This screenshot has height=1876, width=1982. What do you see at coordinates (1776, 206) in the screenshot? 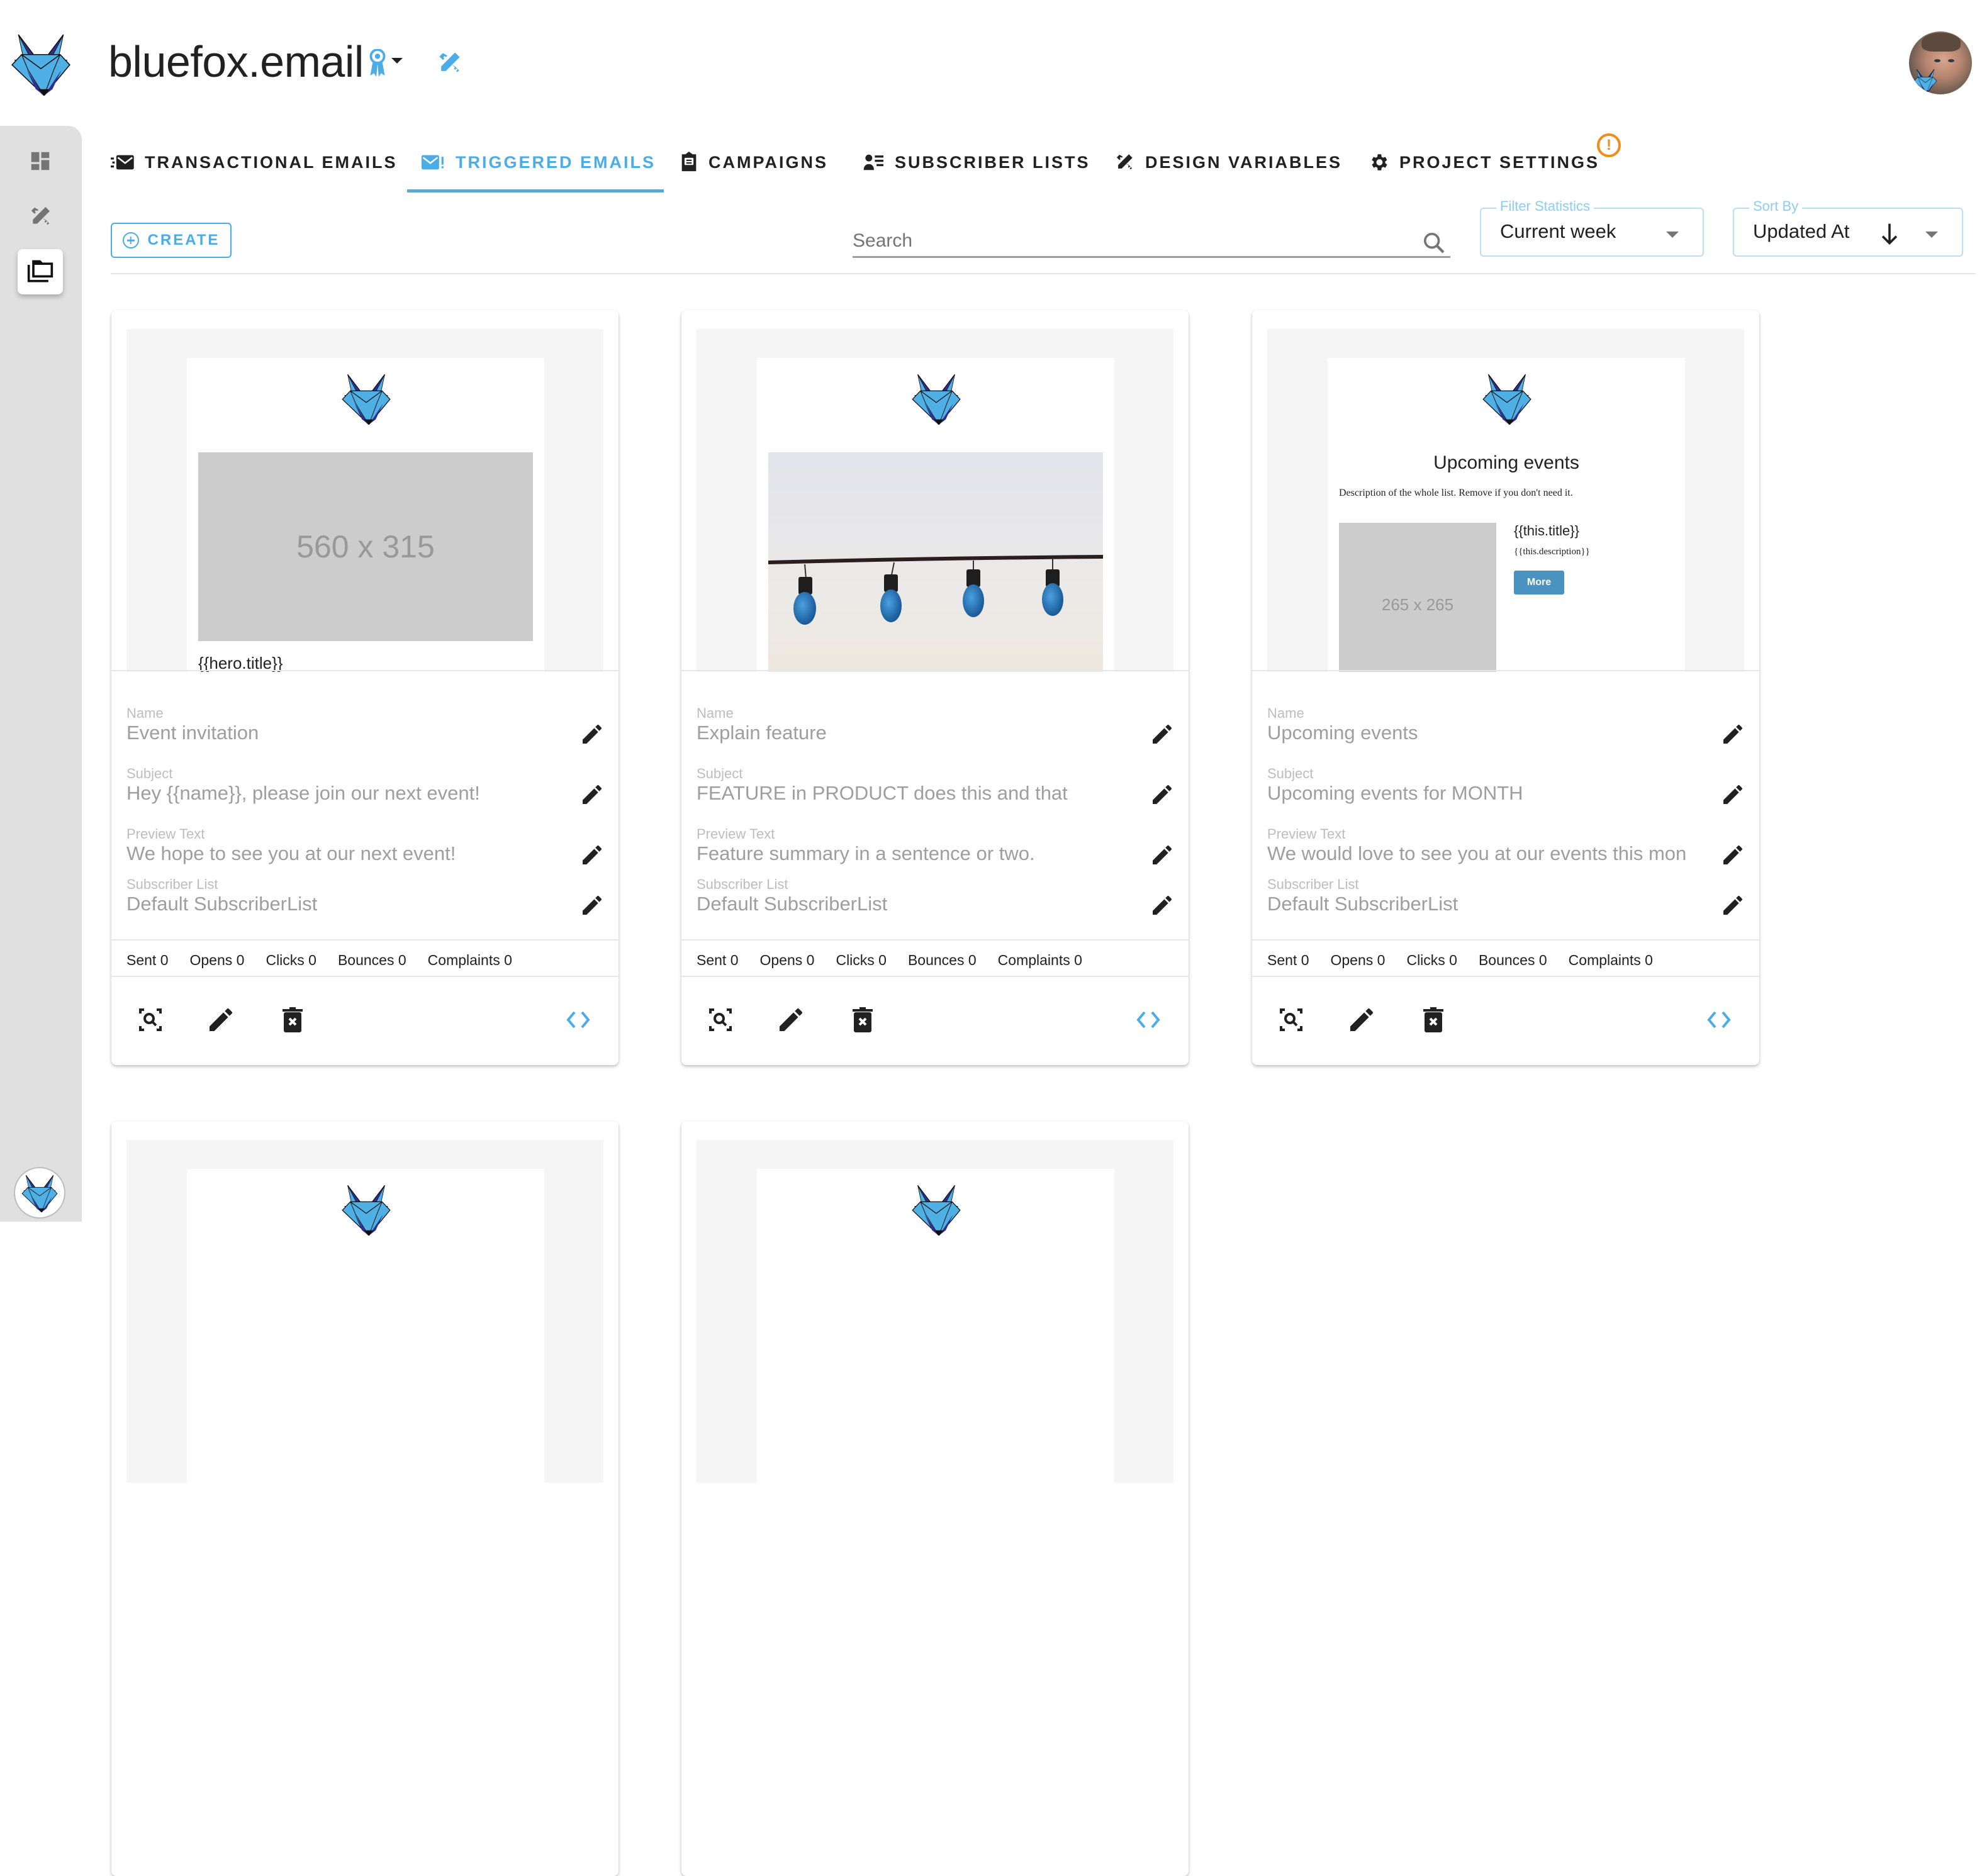
I see `sort-by-label: Sort By` at bounding box center [1776, 206].